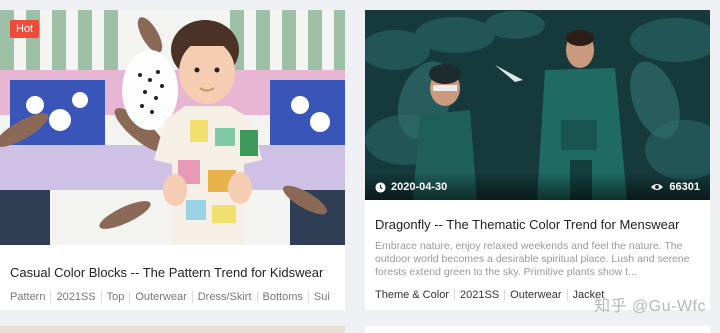 The width and height of the screenshot is (720, 333). Describe the element at coordinates (25, 29) in the screenshot. I see `hot-badge: Hot` at that location.